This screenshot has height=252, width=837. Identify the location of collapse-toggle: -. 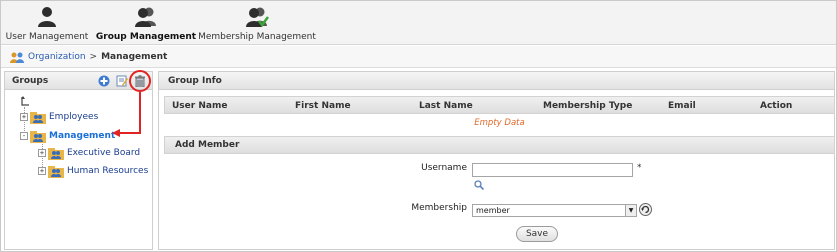
(24, 136).